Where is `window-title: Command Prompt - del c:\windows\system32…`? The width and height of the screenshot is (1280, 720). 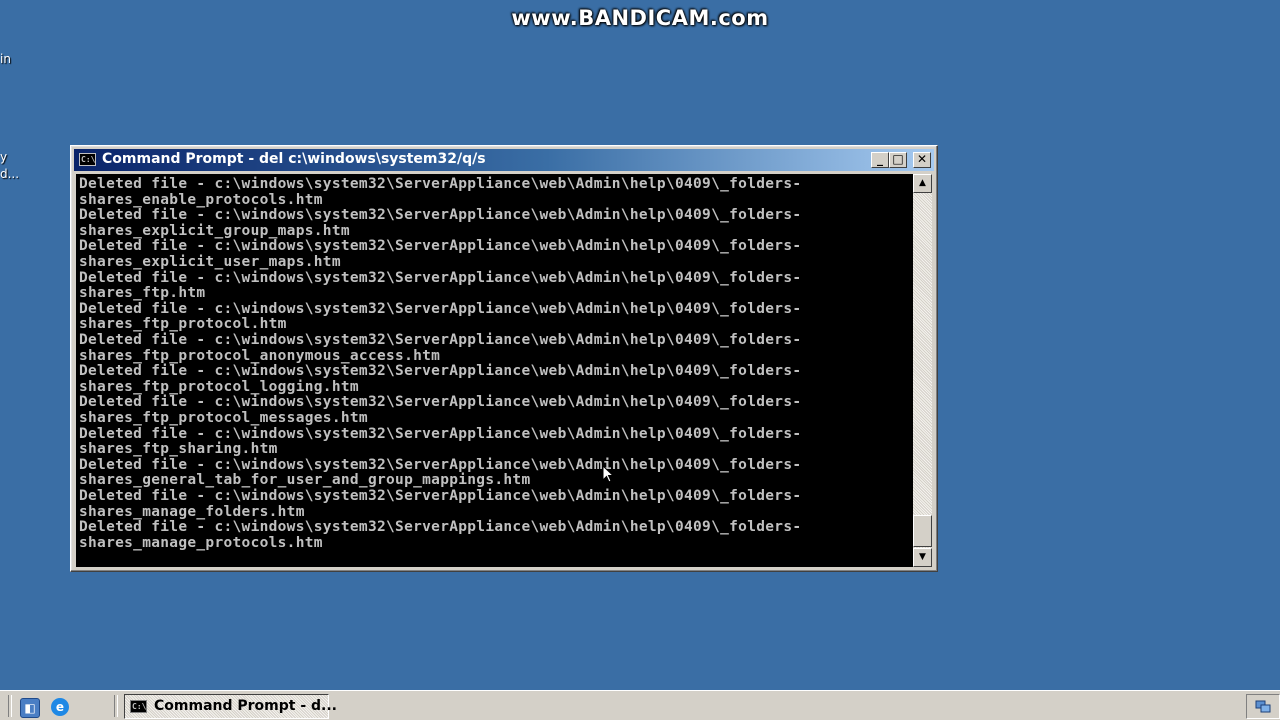
window-title: Command Prompt - del c:\windows\system32… is located at coordinates (294, 159).